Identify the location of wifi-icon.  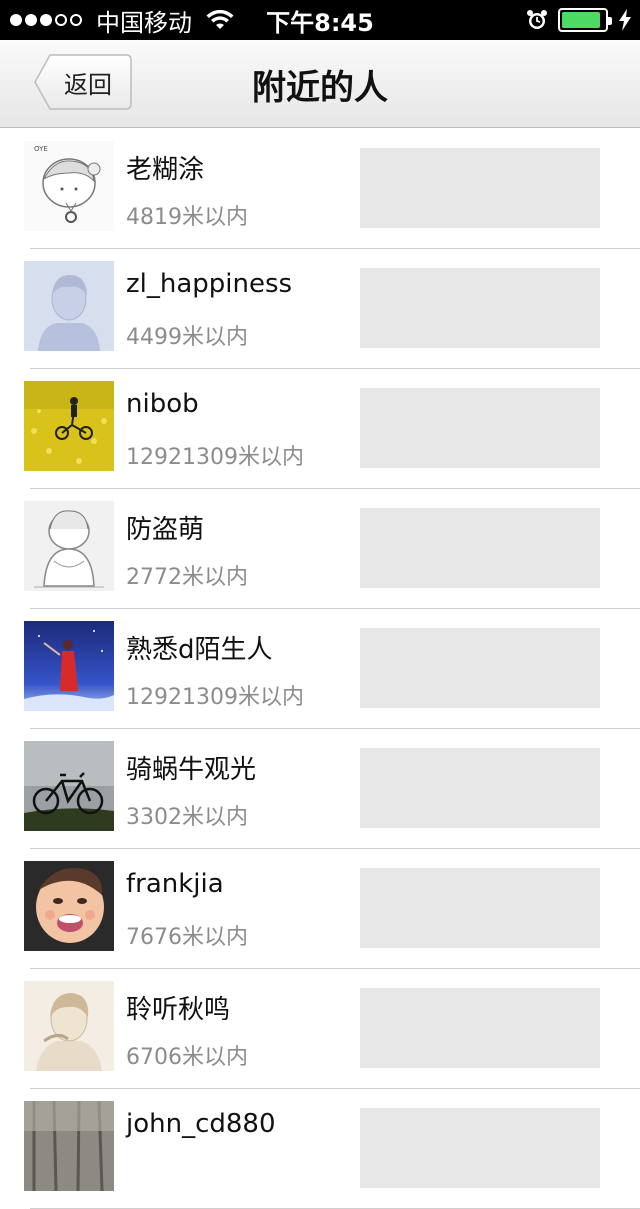
(220, 19).